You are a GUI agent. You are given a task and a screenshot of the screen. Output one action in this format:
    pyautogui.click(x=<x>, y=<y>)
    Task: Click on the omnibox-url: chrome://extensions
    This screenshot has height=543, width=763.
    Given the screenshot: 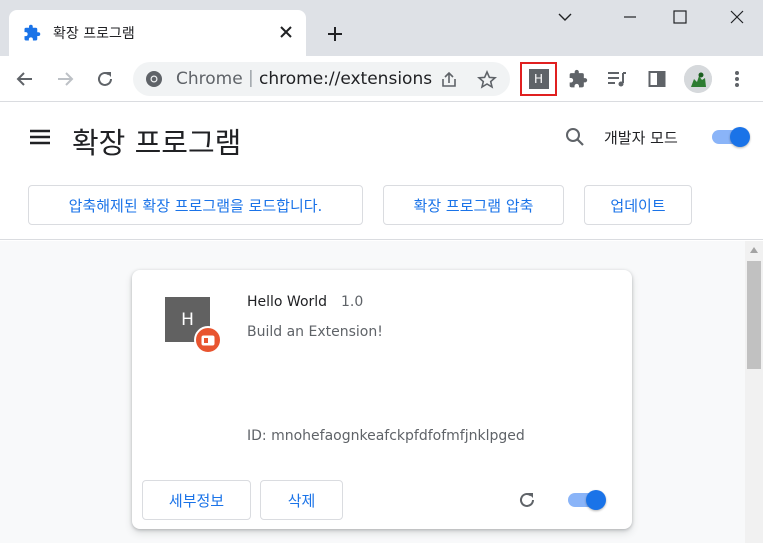 What is the action you would take?
    pyautogui.click(x=346, y=79)
    